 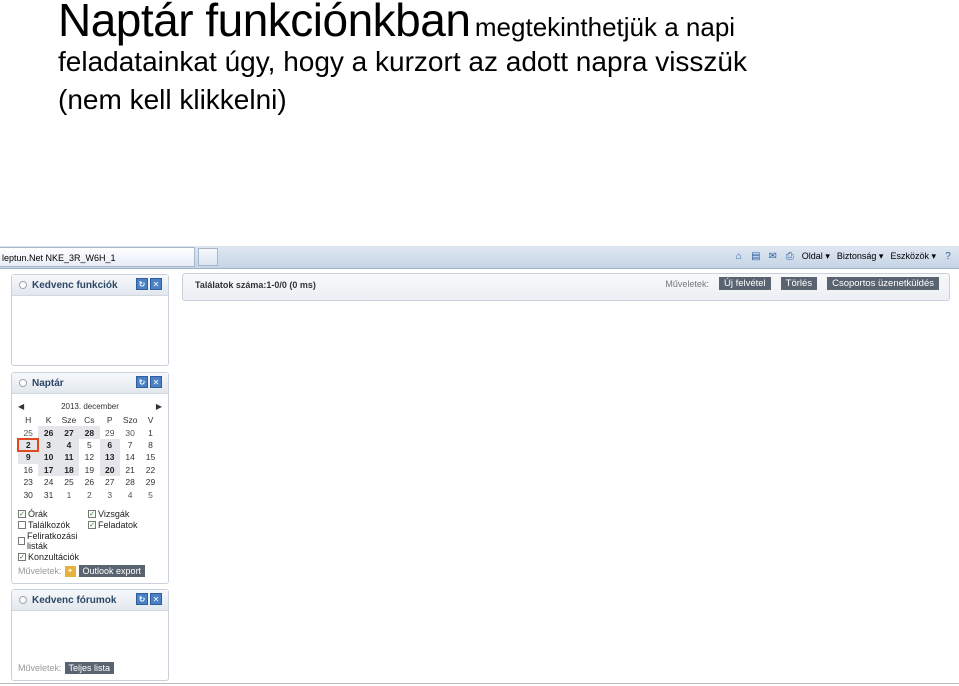 What do you see at coordinates (53, 514) in the screenshot?
I see `filter-checkbox: ✓ Órák` at bounding box center [53, 514].